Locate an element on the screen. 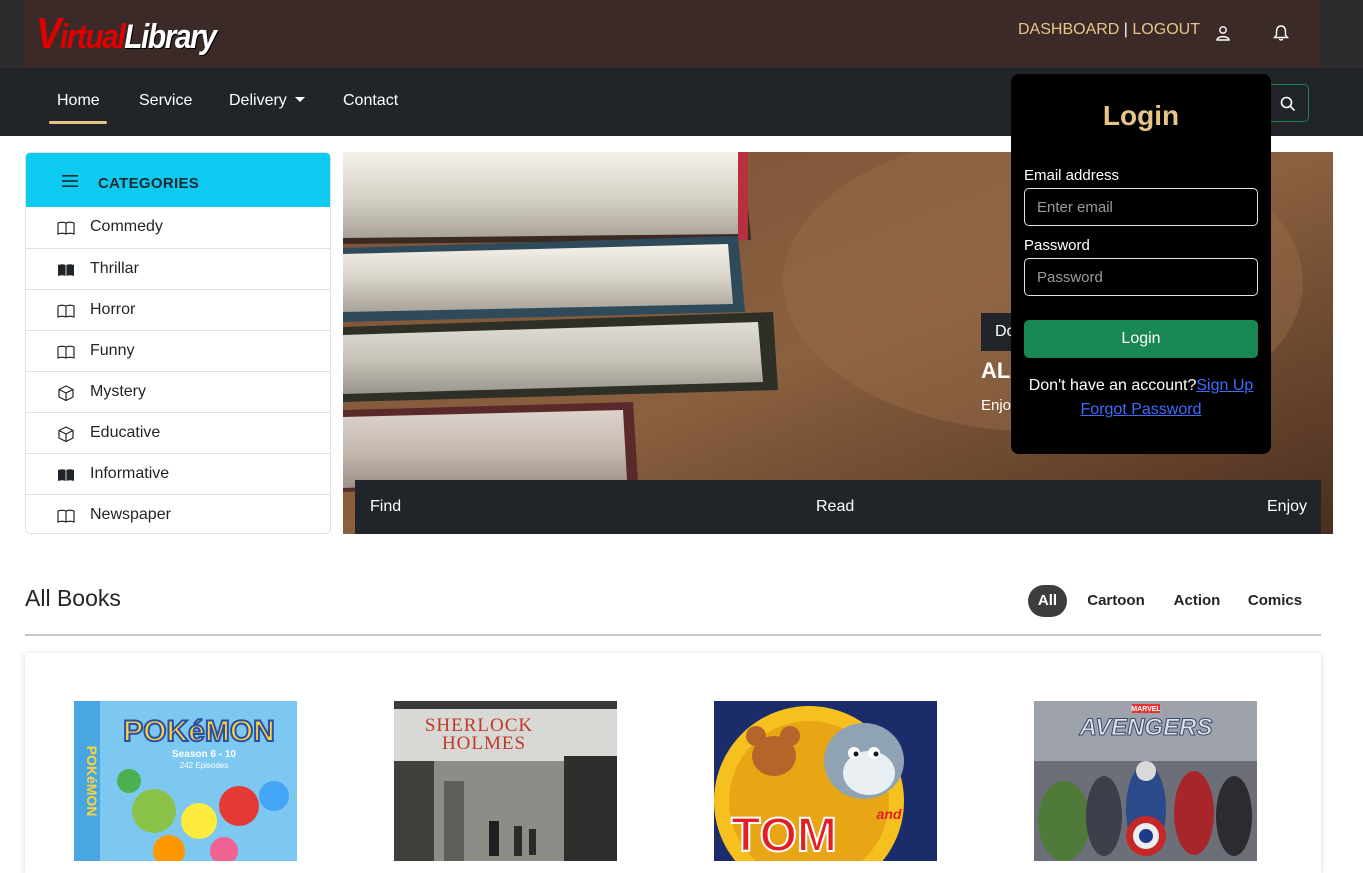 The image size is (1363, 873). logo-word-library: Library is located at coordinates (170, 37).